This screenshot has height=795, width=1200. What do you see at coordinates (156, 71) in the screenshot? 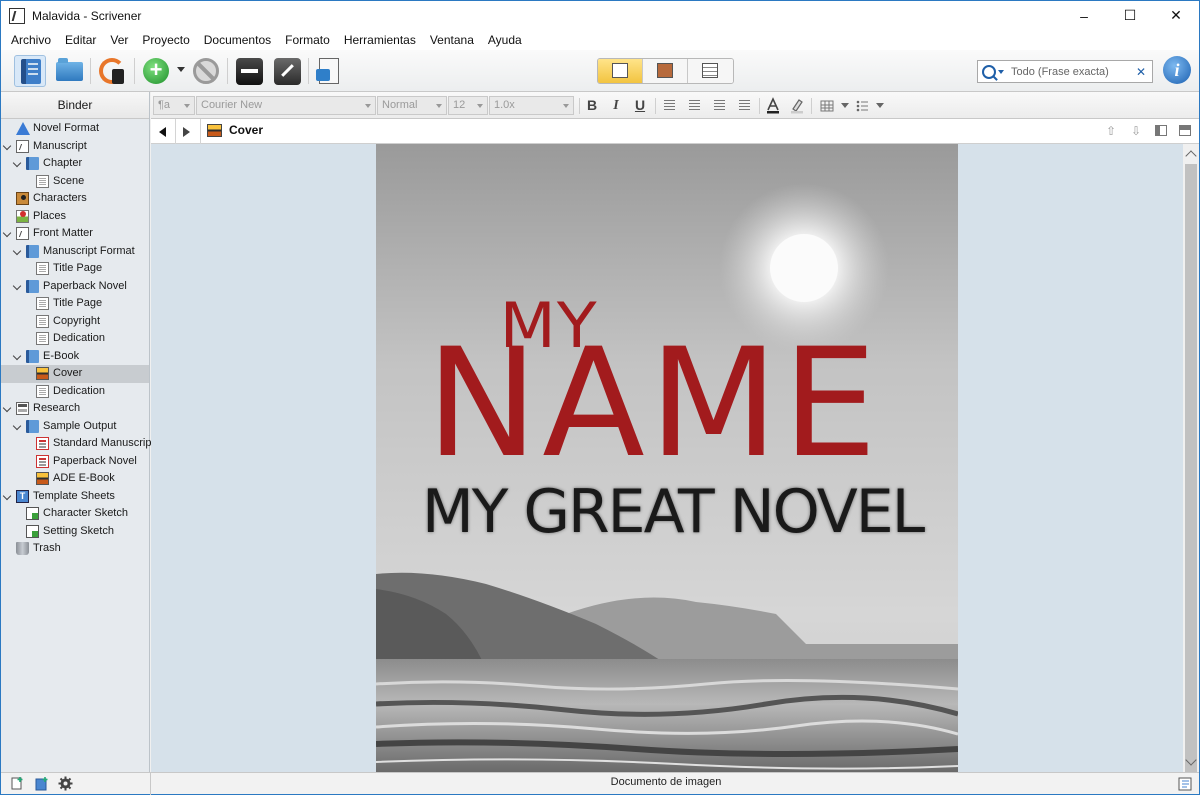
I see `add-document-button: +` at bounding box center [156, 71].